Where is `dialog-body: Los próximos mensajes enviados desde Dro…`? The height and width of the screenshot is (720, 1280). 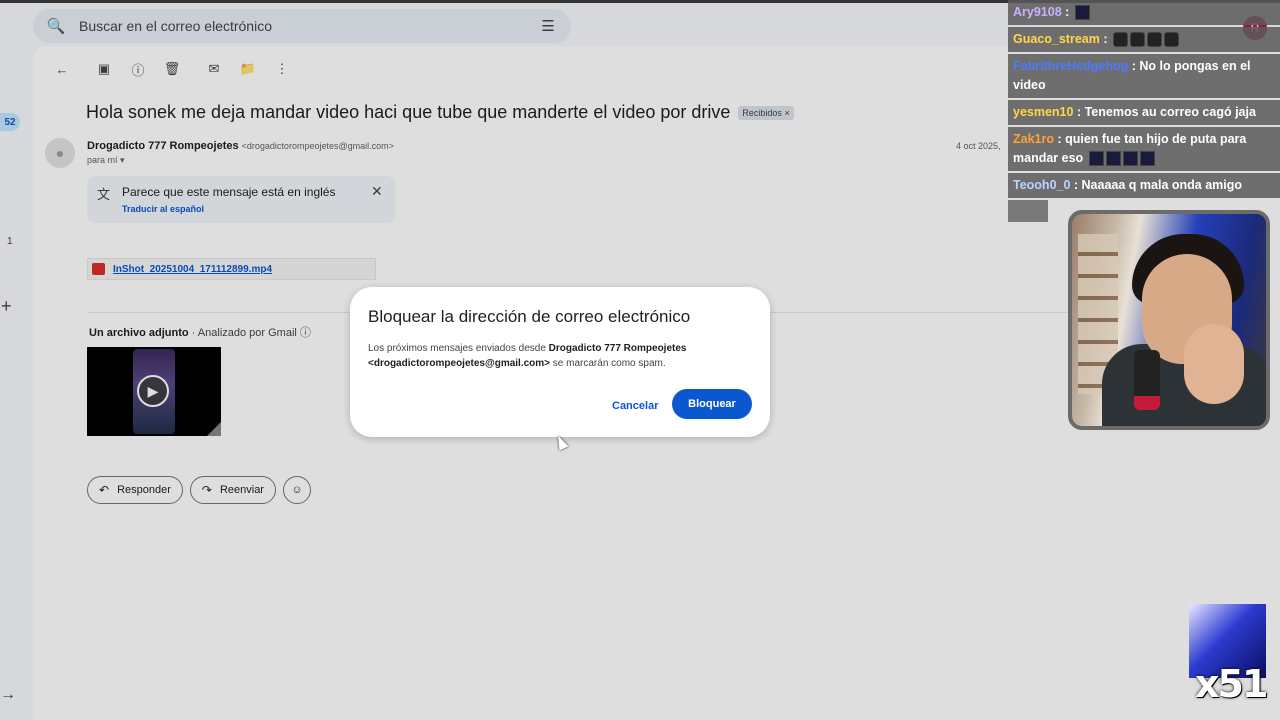 dialog-body: Los próximos mensajes enviados desde Dro… is located at coordinates (558, 356).